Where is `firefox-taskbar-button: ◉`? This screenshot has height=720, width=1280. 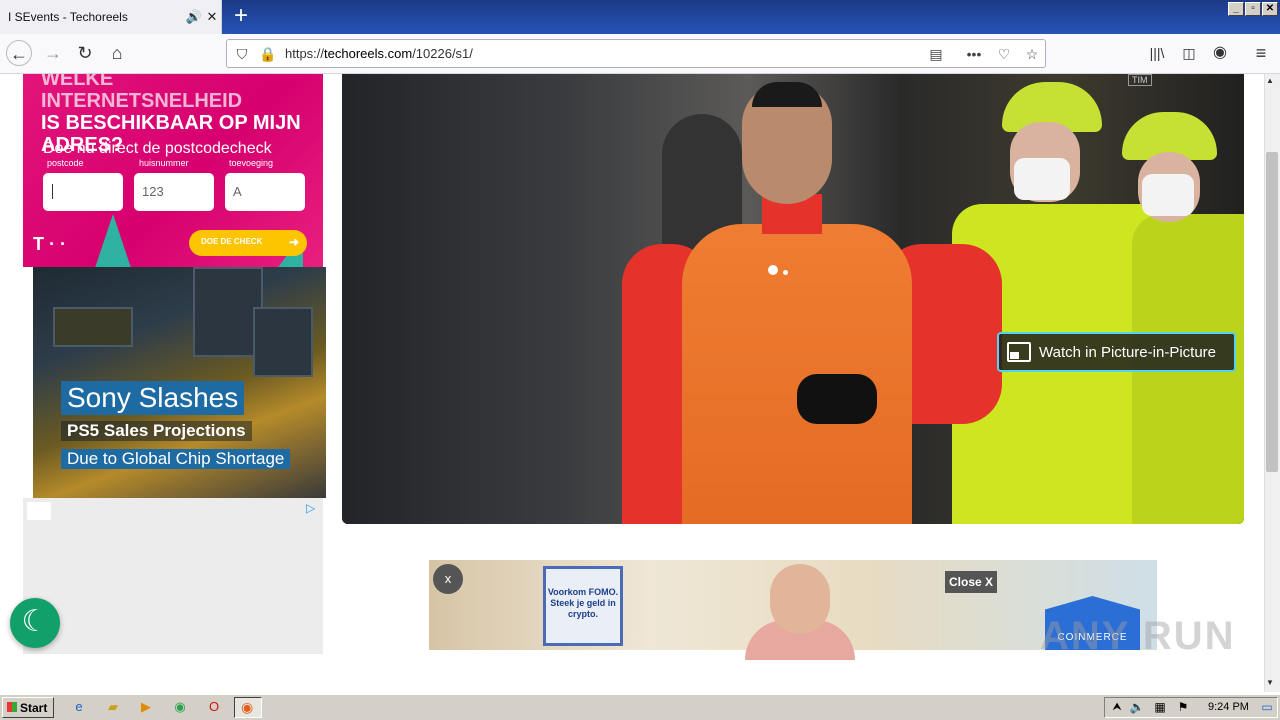
firefox-taskbar-button: ◉ is located at coordinates (248, 707).